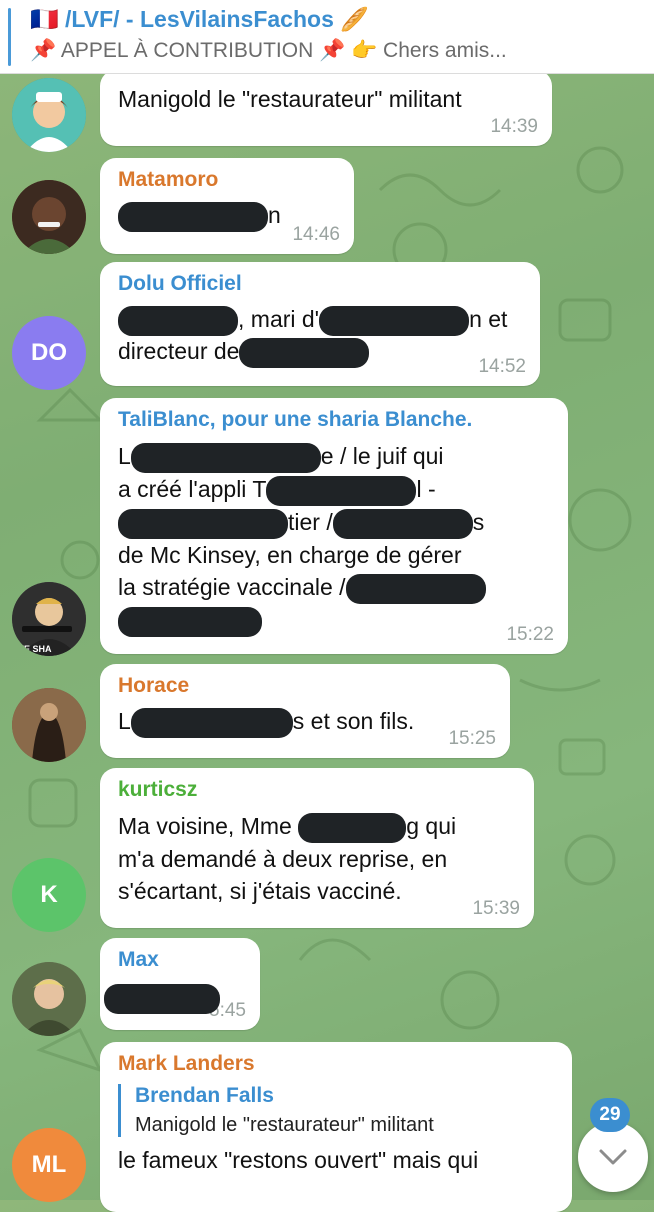 The image size is (654, 1212). What do you see at coordinates (180, 283) in the screenshot?
I see `sender-name: Dolu Officiel` at bounding box center [180, 283].